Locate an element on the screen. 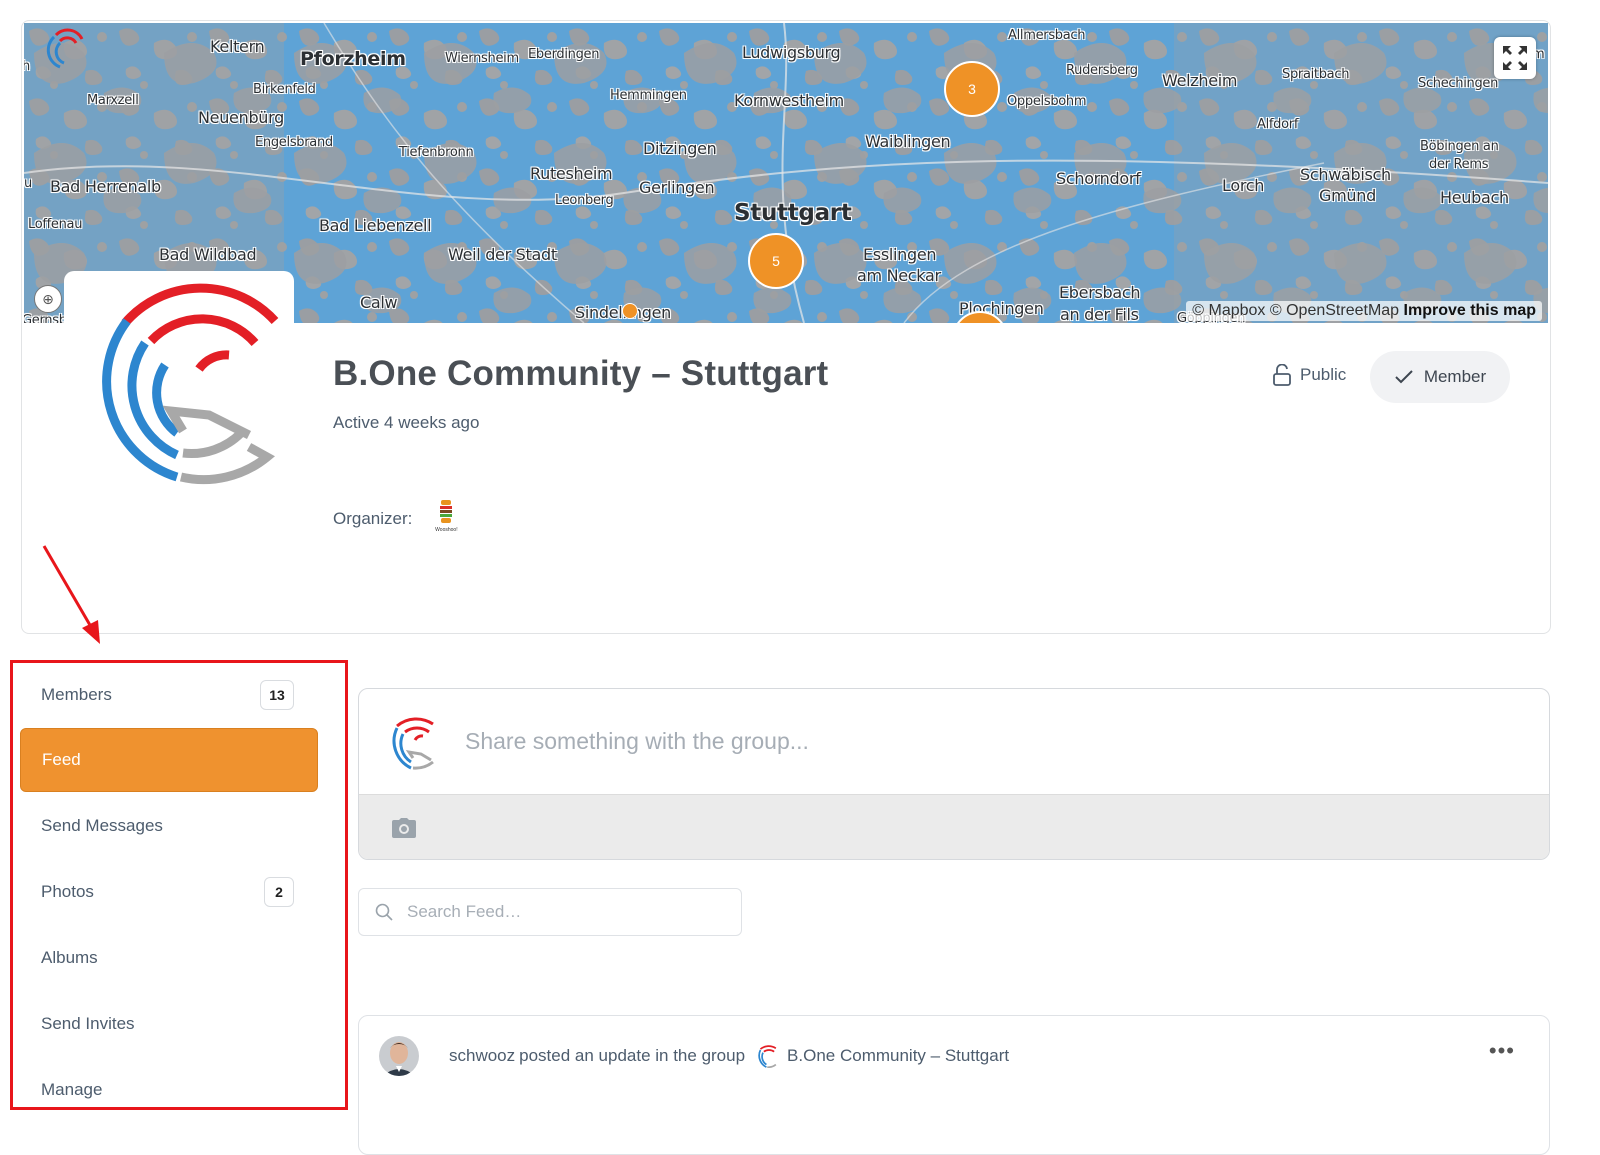 The image size is (1600, 1155). map-label: u is located at coordinates (28, 183).